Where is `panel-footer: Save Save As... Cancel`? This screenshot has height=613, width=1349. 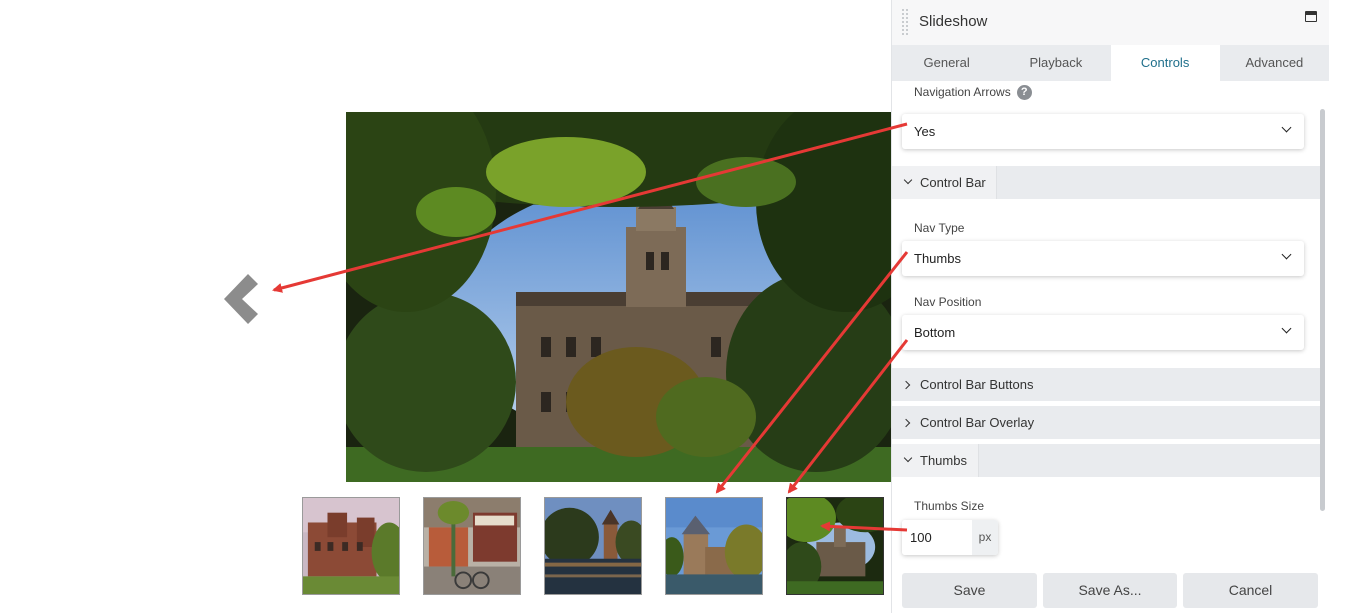
panel-footer: Save Save As... Cancel is located at coordinates (1110, 590).